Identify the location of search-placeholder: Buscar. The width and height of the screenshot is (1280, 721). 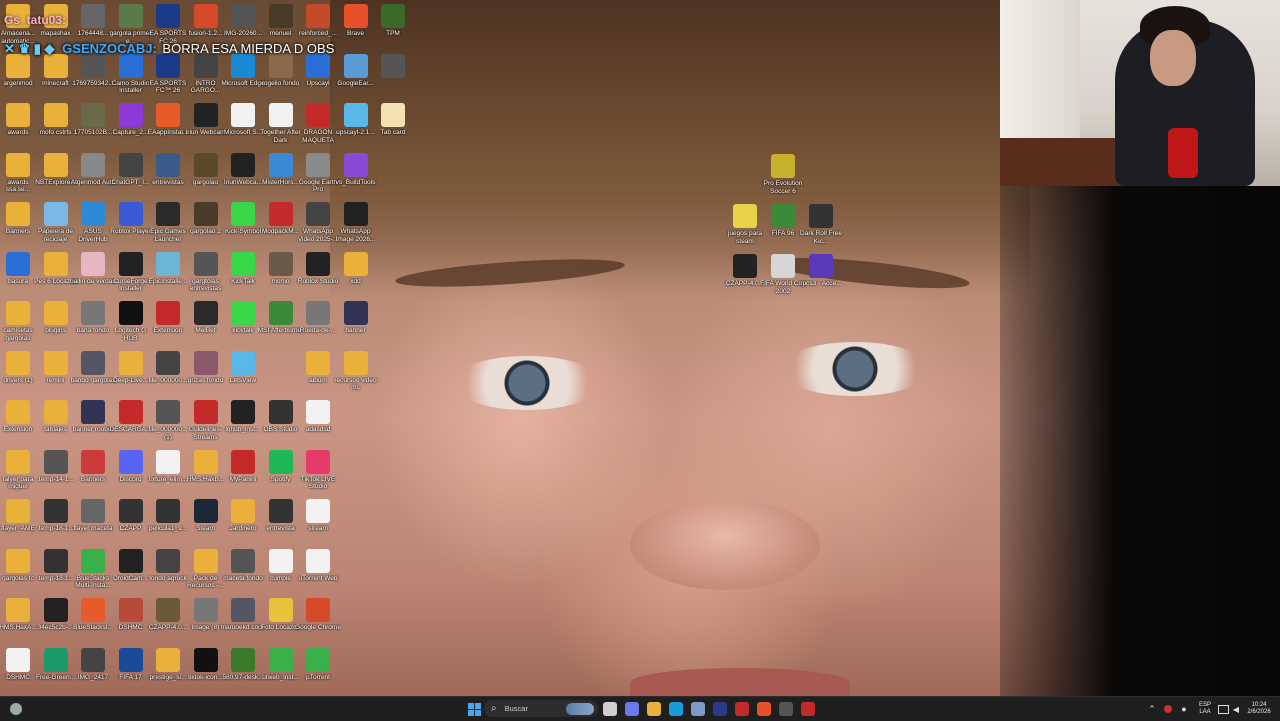
(516, 708).